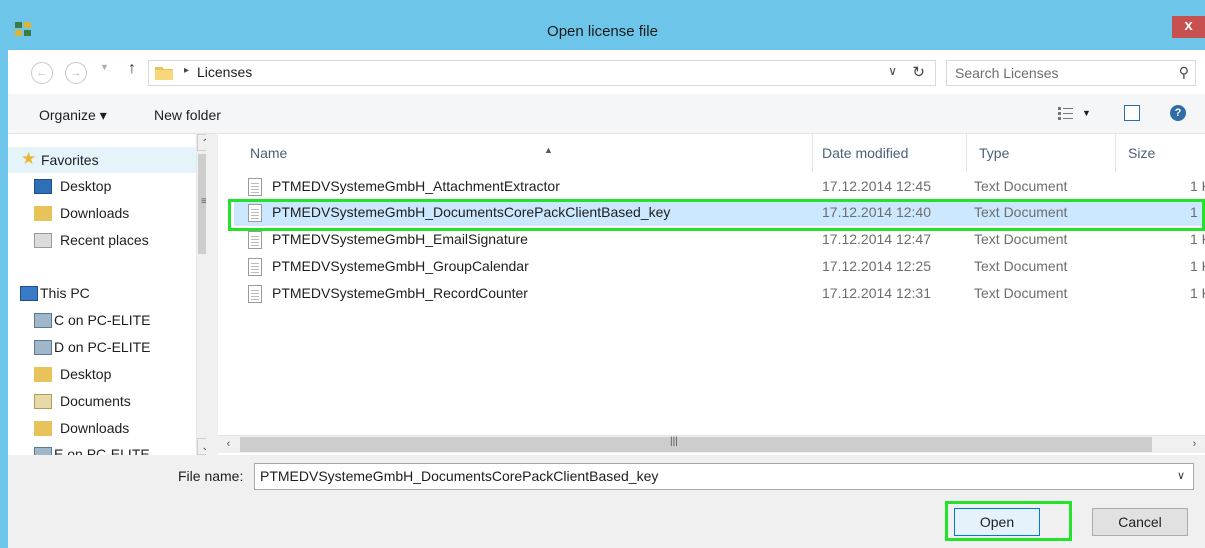 The height and width of the screenshot is (548, 1205). I want to click on breadcrumb-licenses: Licenses, so click(224, 72).